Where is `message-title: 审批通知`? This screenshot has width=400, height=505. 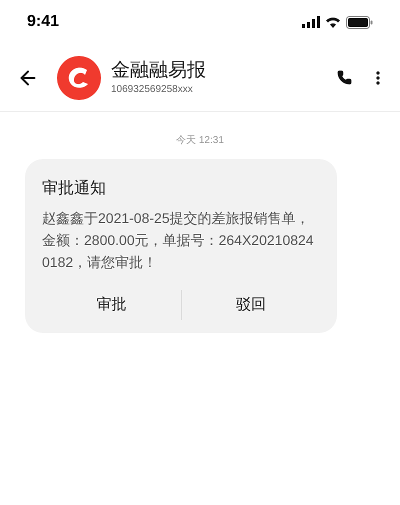 message-title: 审批通知 is located at coordinates (74, 188).